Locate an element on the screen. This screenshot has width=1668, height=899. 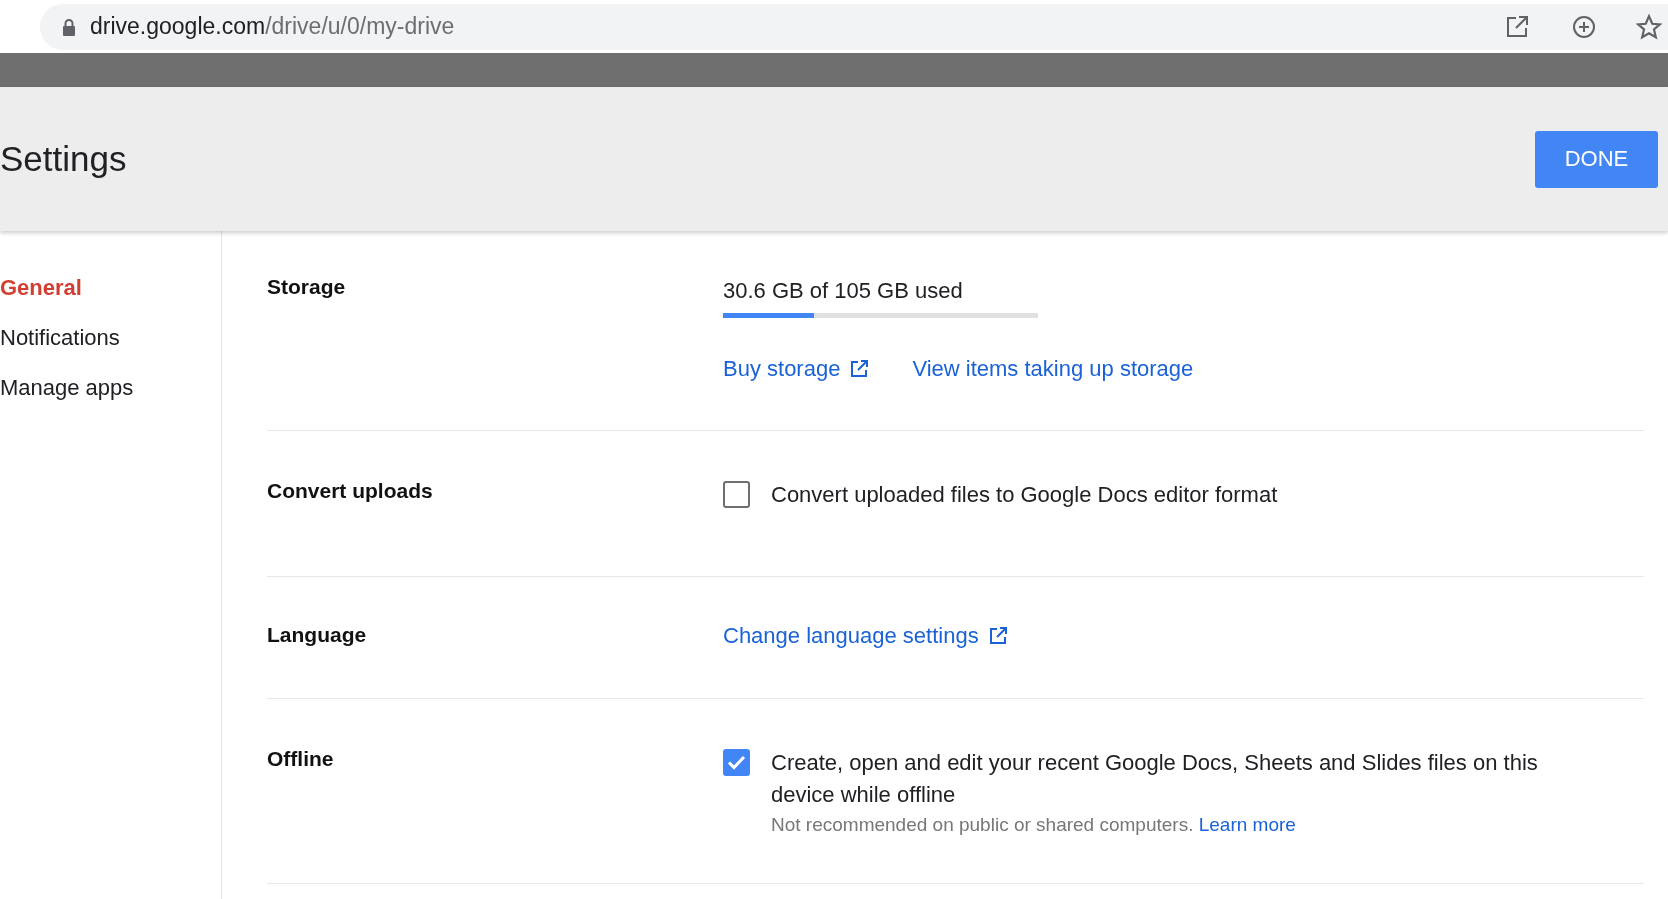
storage-link: View items taking up storage is located at coordinates (1053, 369).